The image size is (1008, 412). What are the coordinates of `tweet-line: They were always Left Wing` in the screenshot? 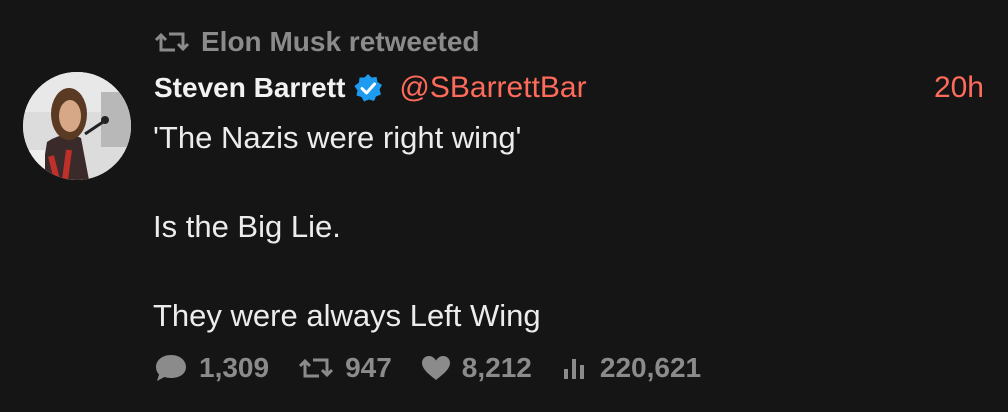 It's located at (347, 315).